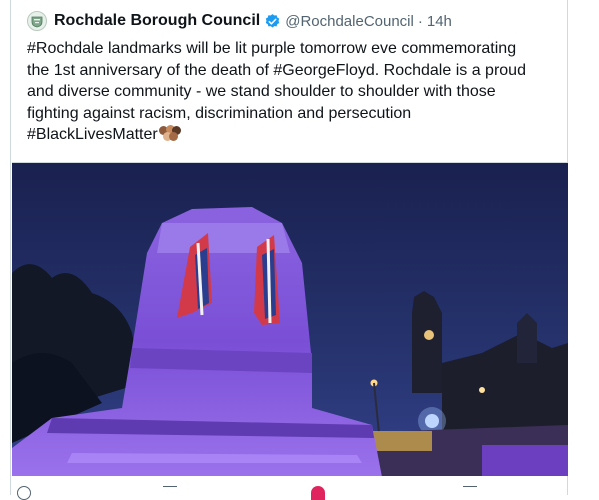  I want to click on share-icon, so click(470, 493).